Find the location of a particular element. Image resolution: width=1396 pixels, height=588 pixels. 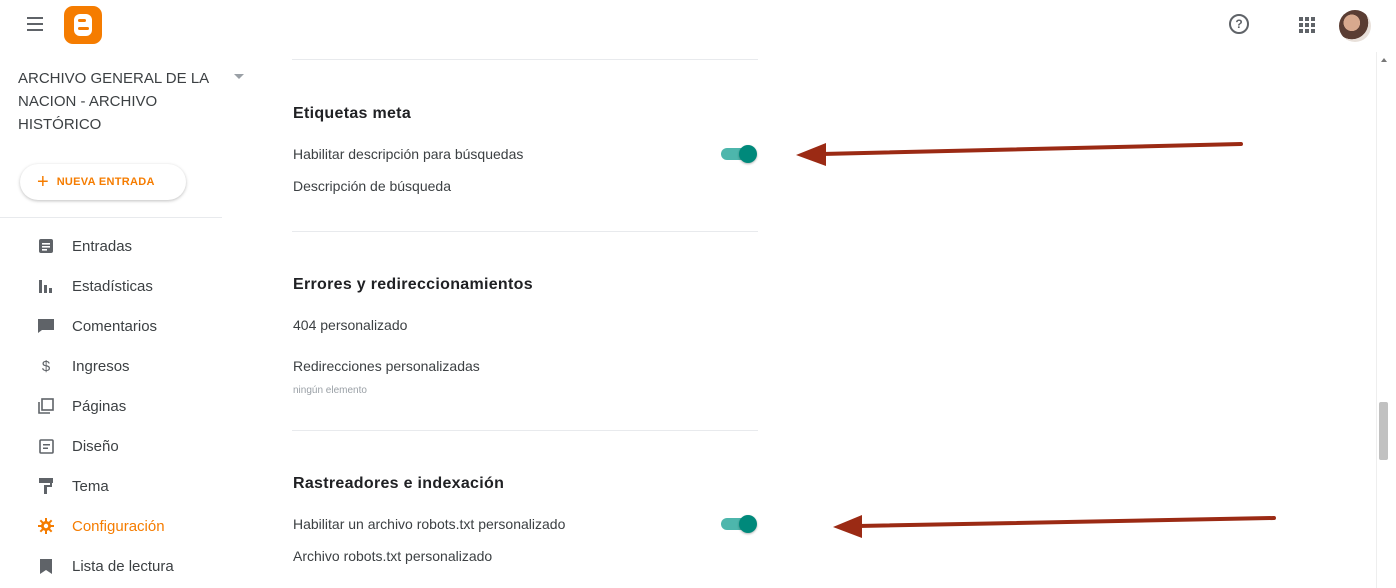

sidebar-item-label: Estadísticas is located at coordinates (112, 286).